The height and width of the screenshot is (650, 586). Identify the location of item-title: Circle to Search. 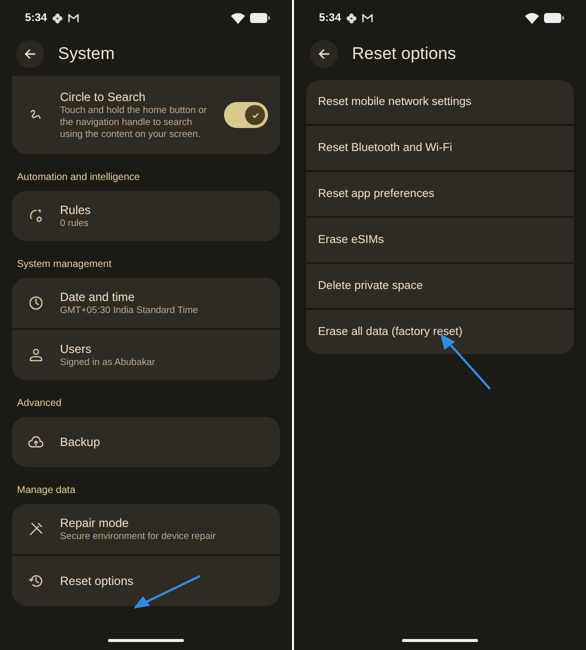
(103, 97).